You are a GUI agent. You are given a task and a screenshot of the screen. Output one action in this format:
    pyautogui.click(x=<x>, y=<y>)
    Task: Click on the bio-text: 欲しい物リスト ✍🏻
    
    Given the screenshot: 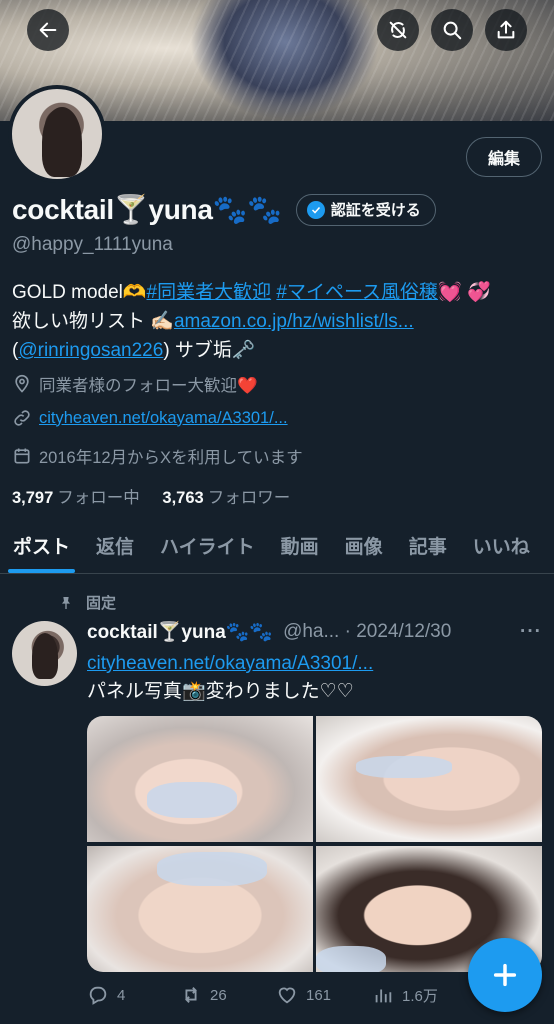 What is the action you would take?
    pyautogui.click(x=93, y=321)
    